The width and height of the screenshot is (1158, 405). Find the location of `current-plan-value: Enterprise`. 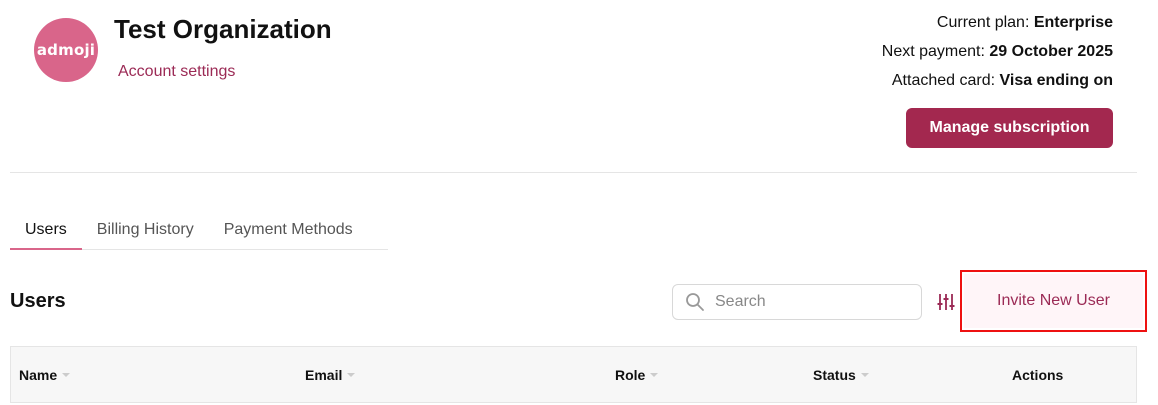

current-plan-value: Enterprise is located at coordinates (1073, 22).